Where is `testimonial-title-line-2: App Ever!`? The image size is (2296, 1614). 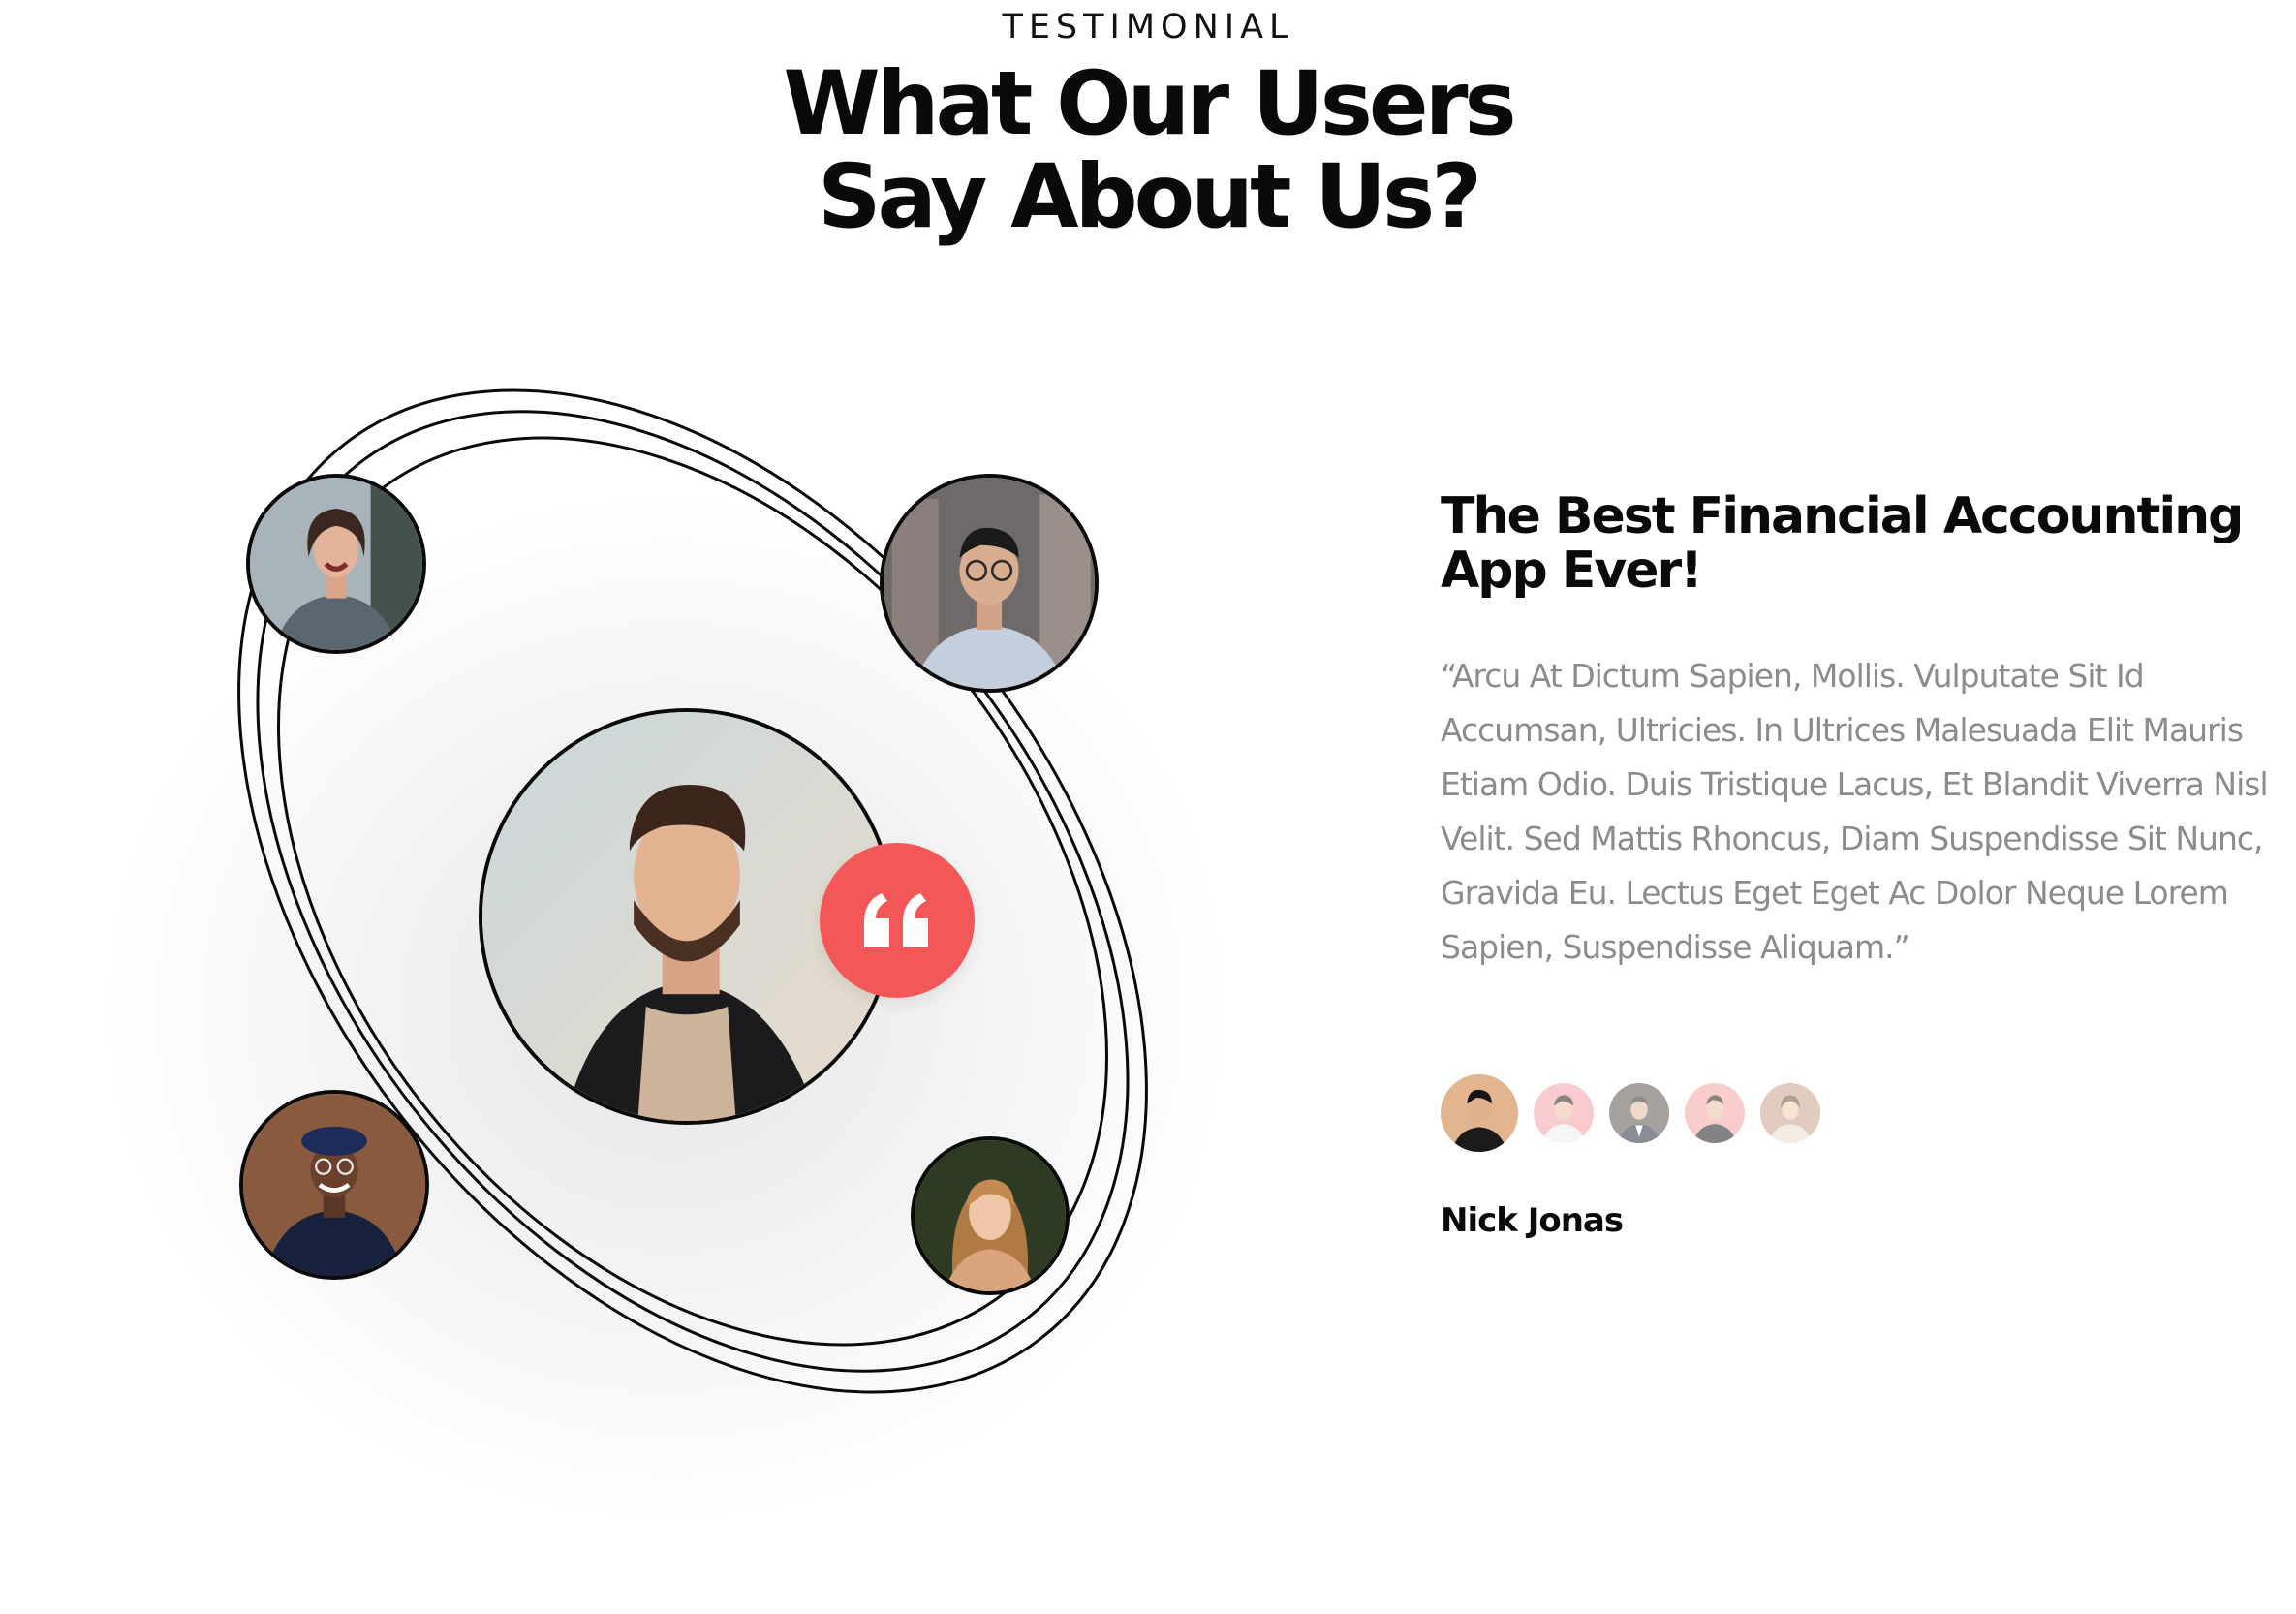 testimonial-title-line-2: App Ever! is located at coordinates (1572, 571).